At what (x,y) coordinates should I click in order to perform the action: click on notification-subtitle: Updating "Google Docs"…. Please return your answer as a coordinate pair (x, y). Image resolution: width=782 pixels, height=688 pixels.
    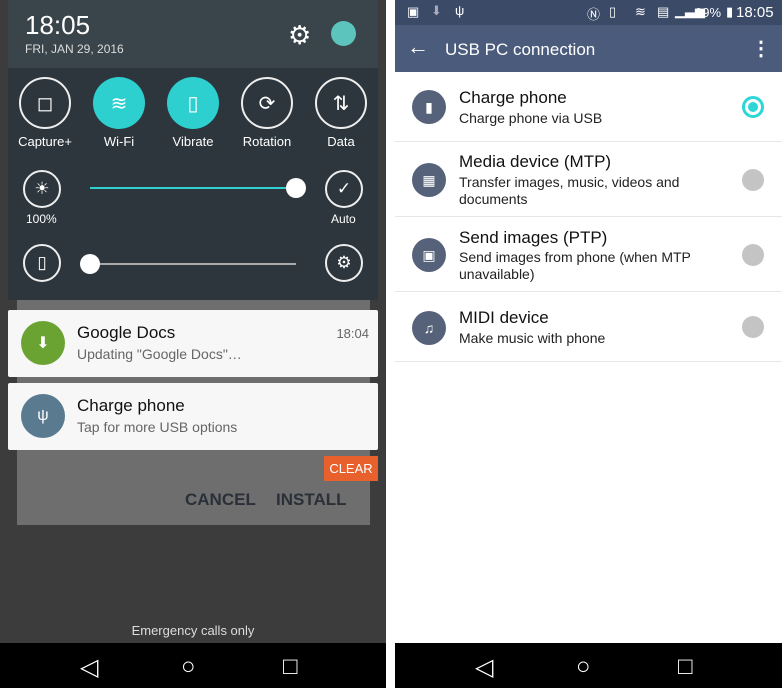
    Looking at the image, I should click on (159, 354).